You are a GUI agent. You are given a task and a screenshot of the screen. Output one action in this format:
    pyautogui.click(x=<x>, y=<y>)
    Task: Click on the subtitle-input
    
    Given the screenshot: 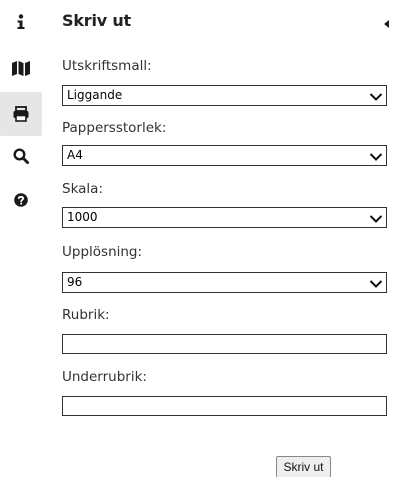 What is the action you would take?
    pyautogui.click(x=224, y=406)
    